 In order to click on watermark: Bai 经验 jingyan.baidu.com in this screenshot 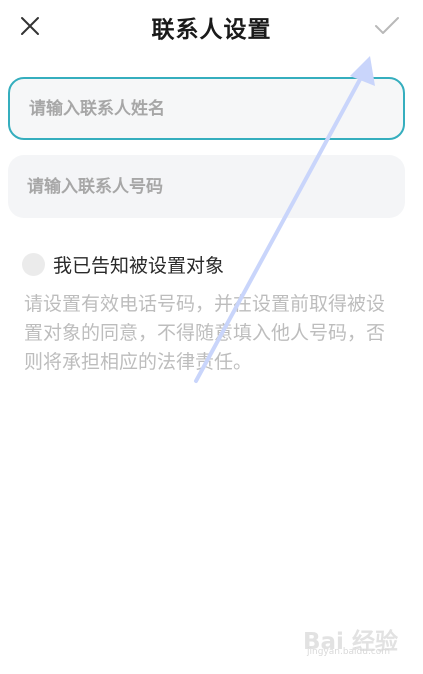, I will do `click(353, 642)`.